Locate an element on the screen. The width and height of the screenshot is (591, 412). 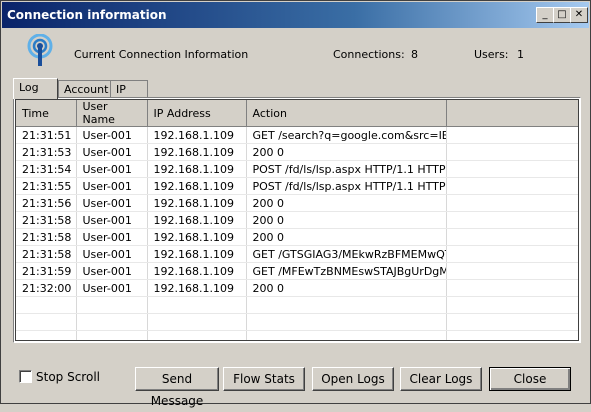
tab-ip: IP is located at coordinates (129, 89).